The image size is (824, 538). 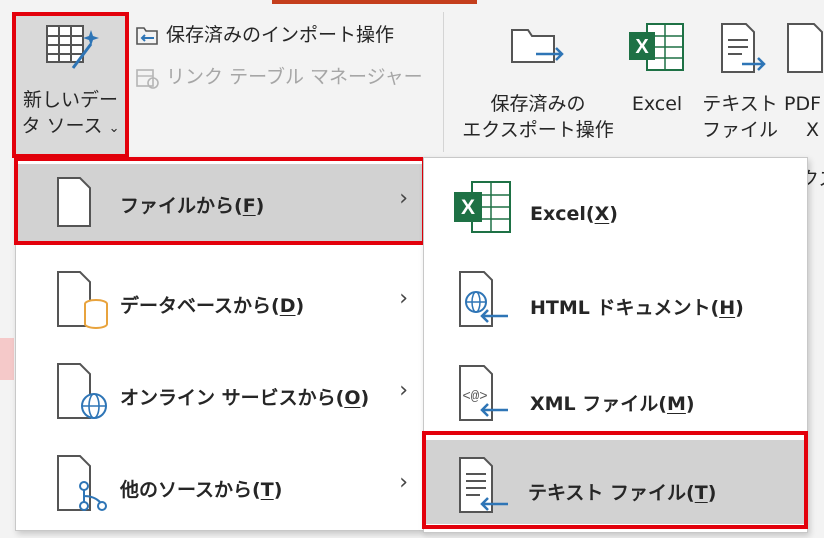 What do you see at coordinates (739, 130) in the screenshot?
I see `export-text-file-label-2: ファイル` at bounding box center [739, 130].